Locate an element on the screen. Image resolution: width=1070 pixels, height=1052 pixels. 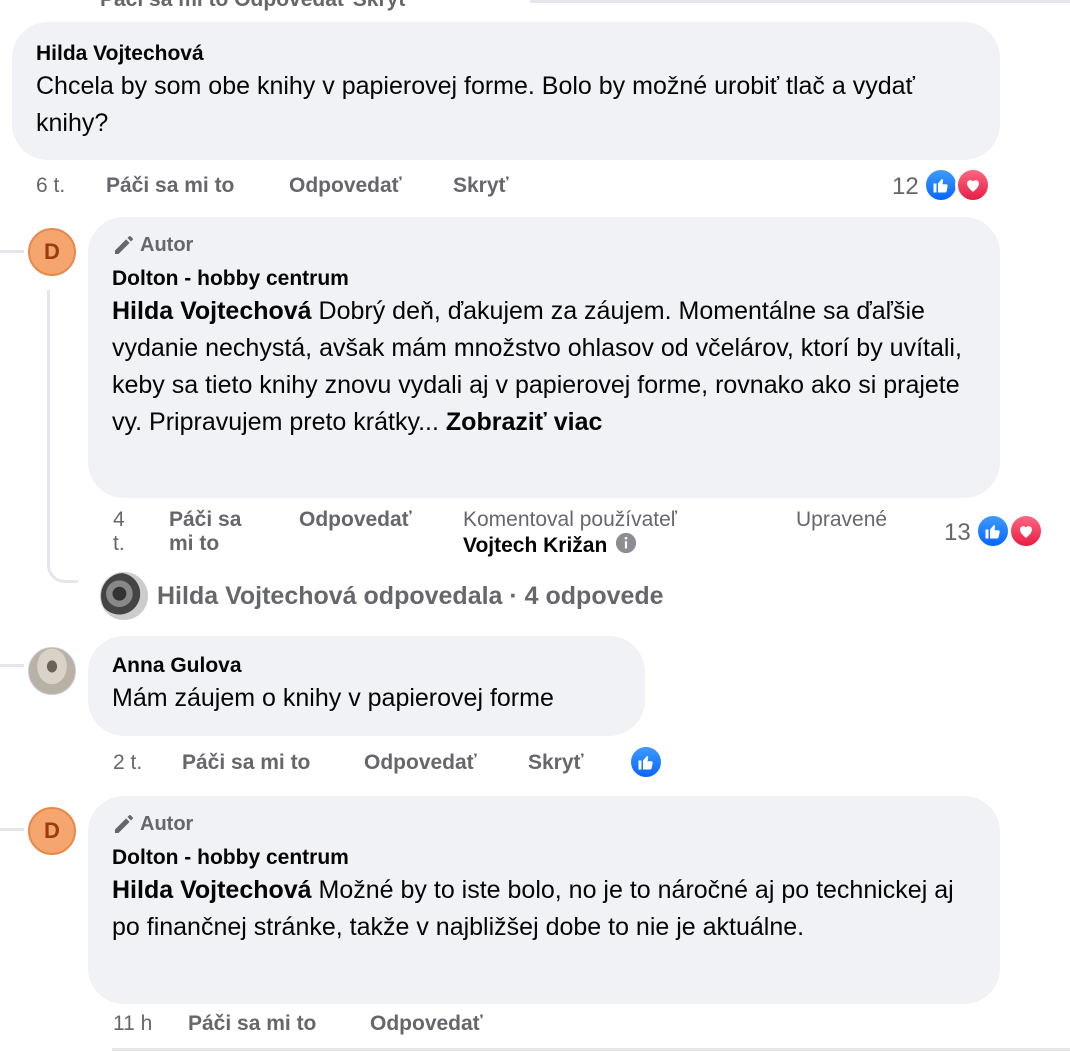
reaction-count: 13 is located at coordinates (957, 533).